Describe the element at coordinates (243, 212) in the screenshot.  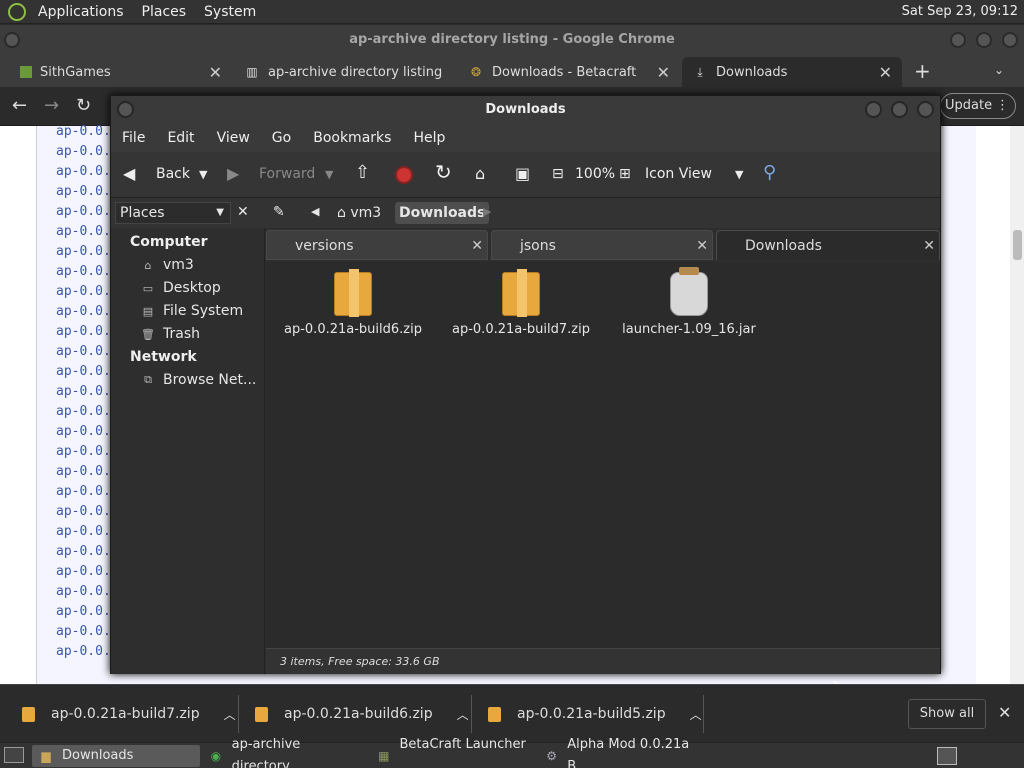
I see `close-sidebar-icon: ✕` at that location.